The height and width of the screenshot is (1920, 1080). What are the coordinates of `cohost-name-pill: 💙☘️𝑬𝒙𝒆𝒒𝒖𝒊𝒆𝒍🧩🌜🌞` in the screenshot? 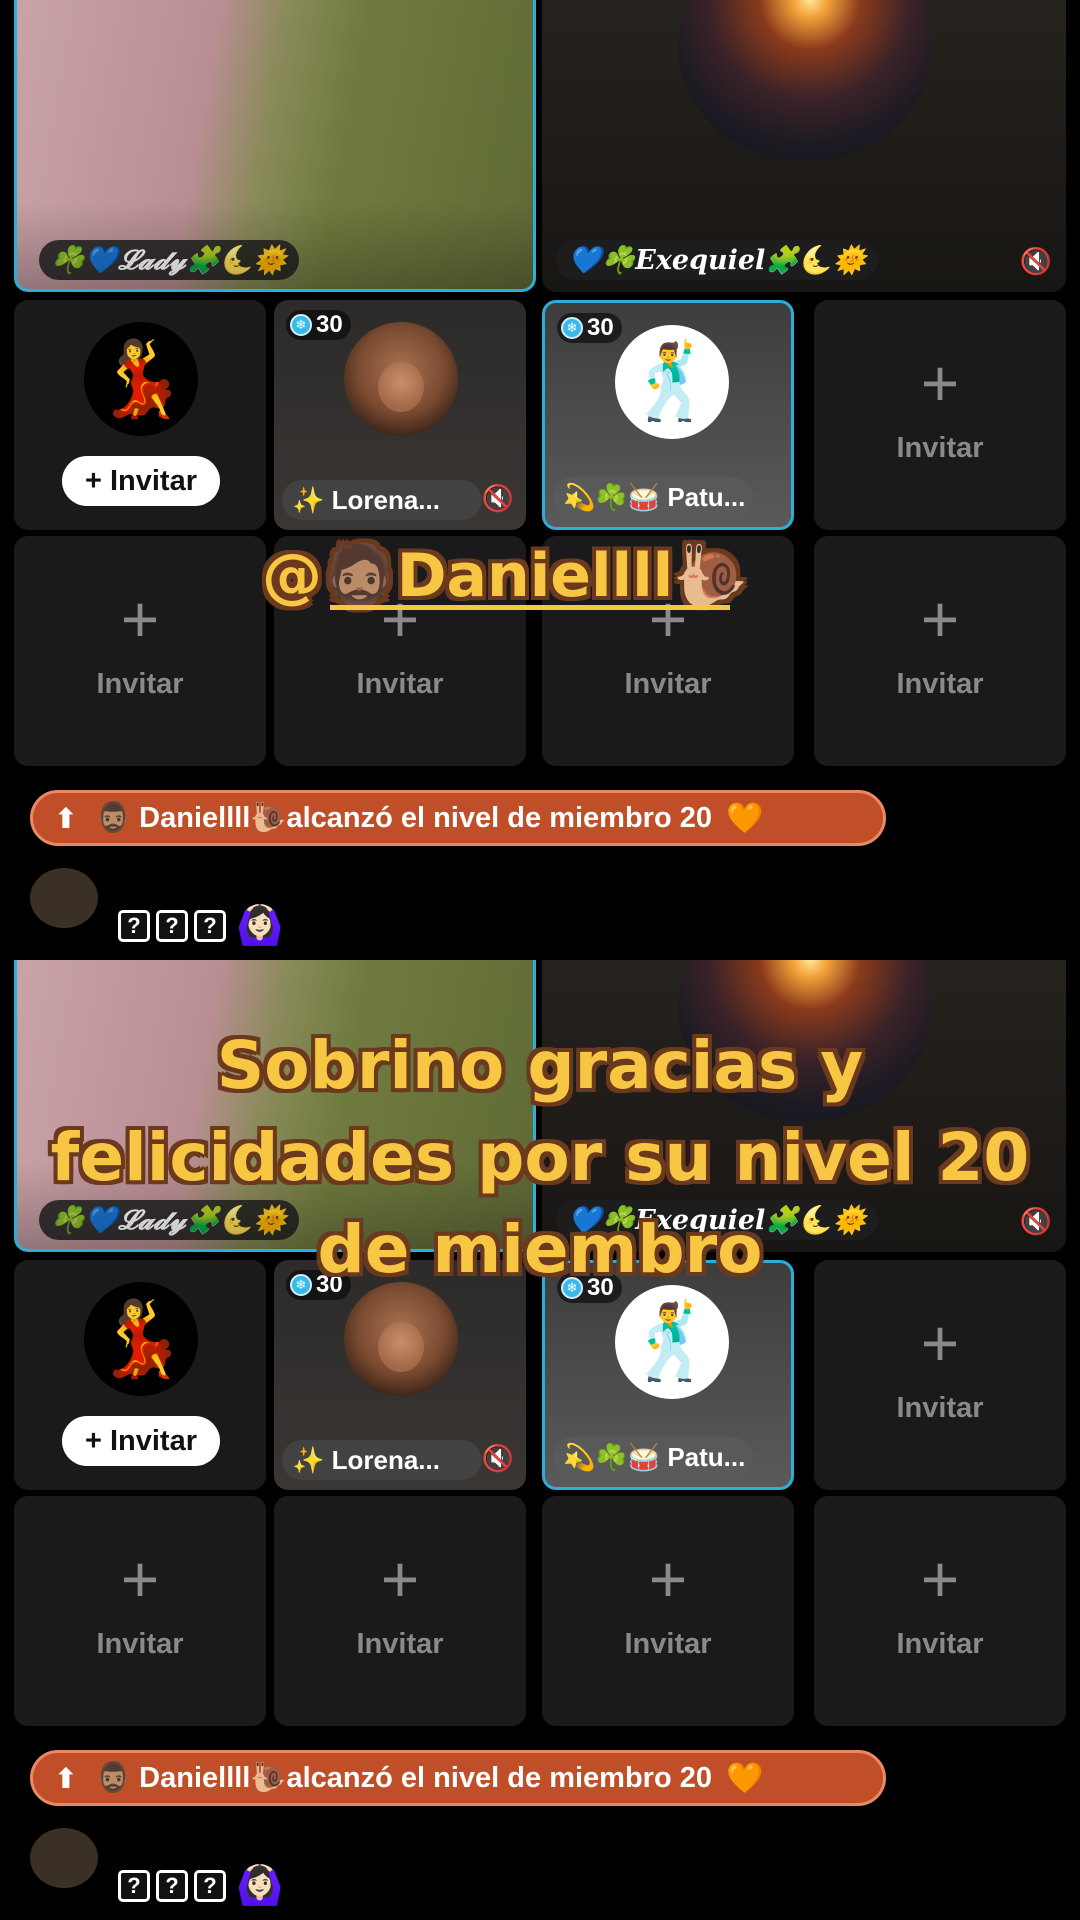 It's located at (717, 260).